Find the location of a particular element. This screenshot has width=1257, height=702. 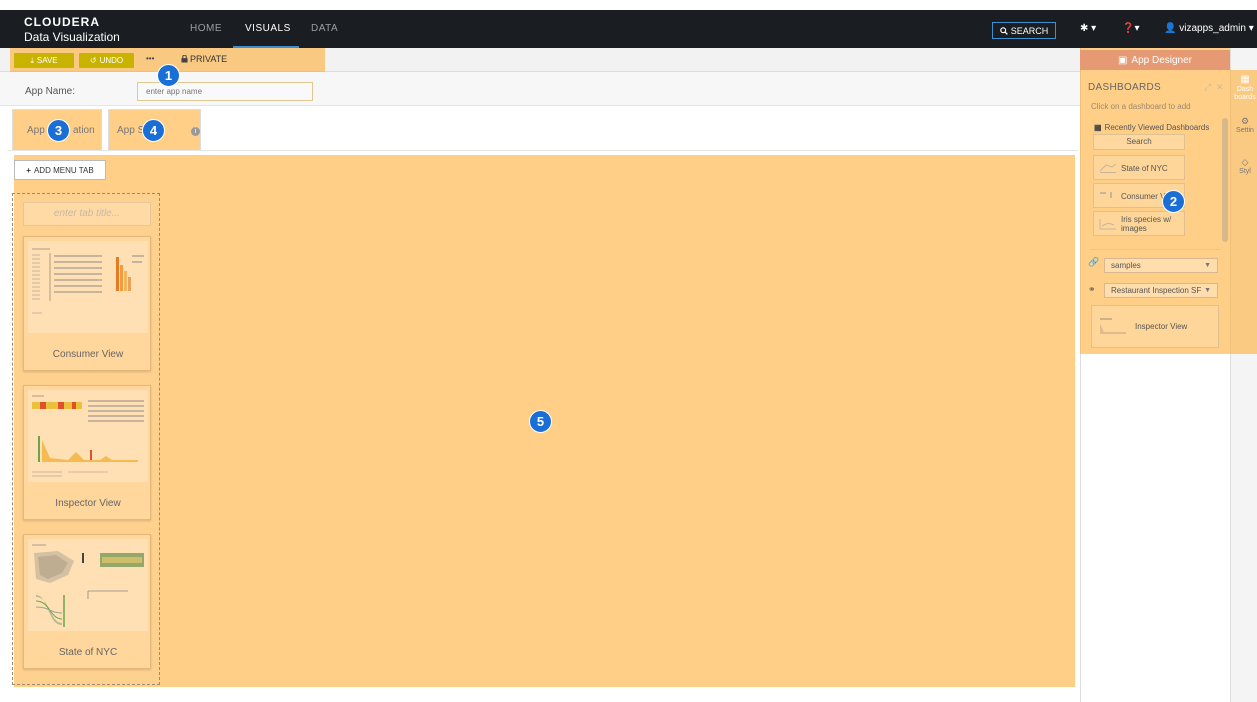

dashboard-item-state-of-nyc: State of NYC is located at coordinates (1139, 167).